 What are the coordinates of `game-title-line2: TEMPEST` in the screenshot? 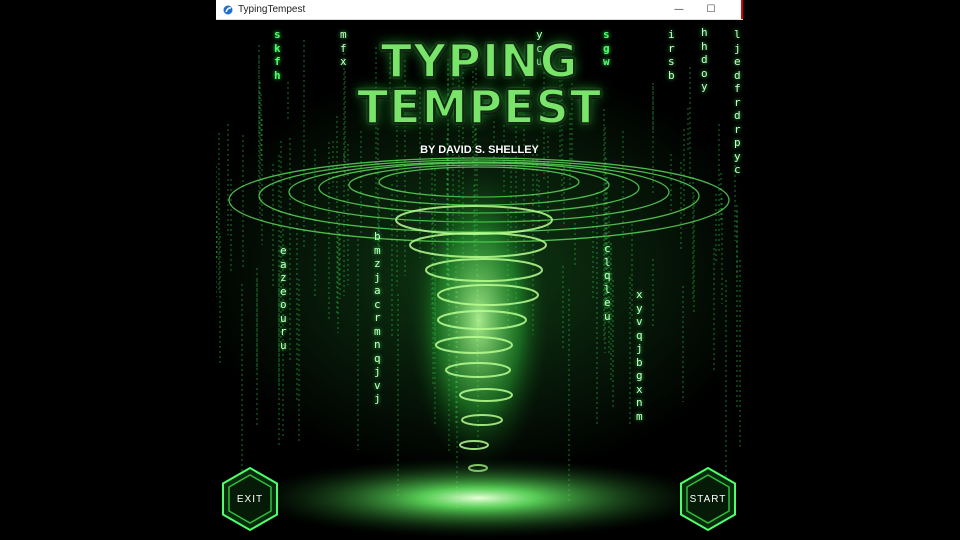 It's located at (479, 107).